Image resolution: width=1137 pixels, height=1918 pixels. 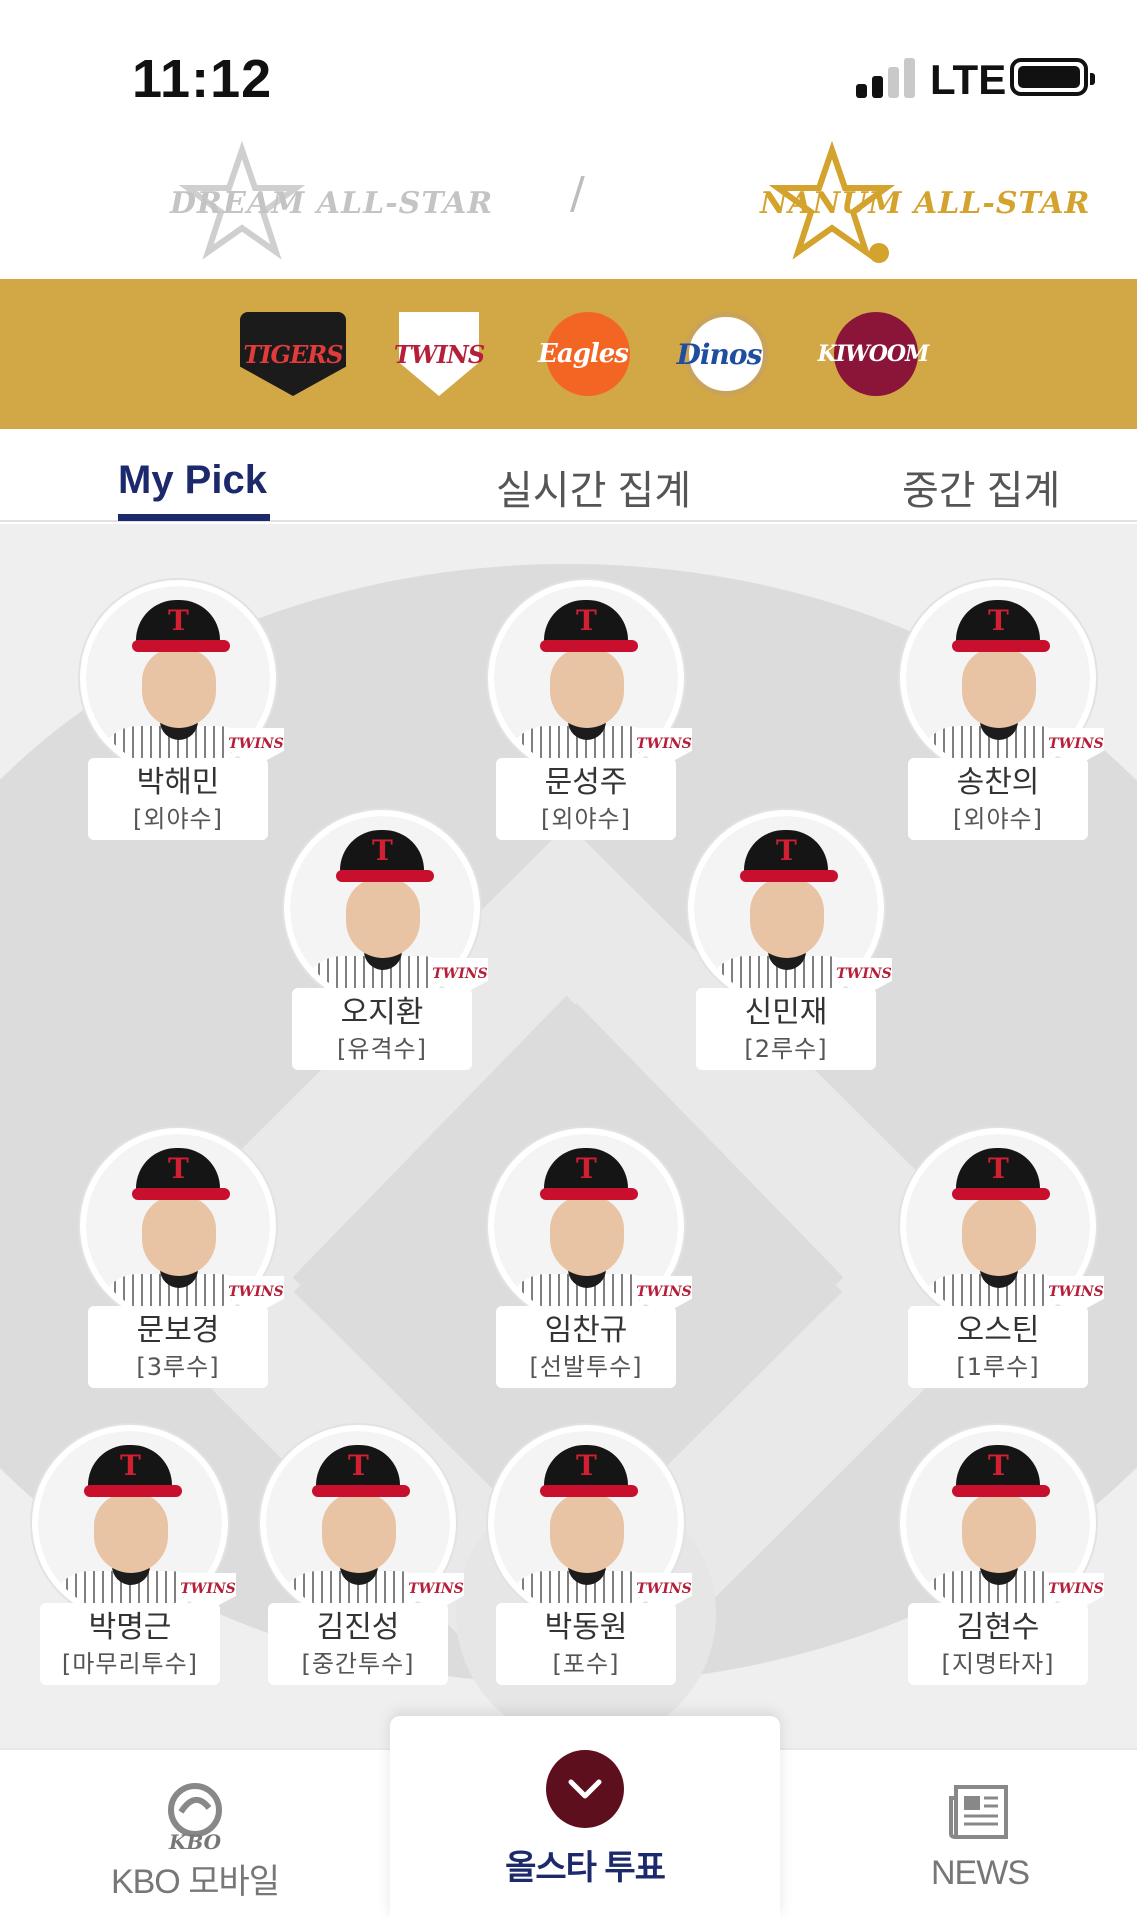 I want to click on team-name: Dinos, so click(x=719, y=354).